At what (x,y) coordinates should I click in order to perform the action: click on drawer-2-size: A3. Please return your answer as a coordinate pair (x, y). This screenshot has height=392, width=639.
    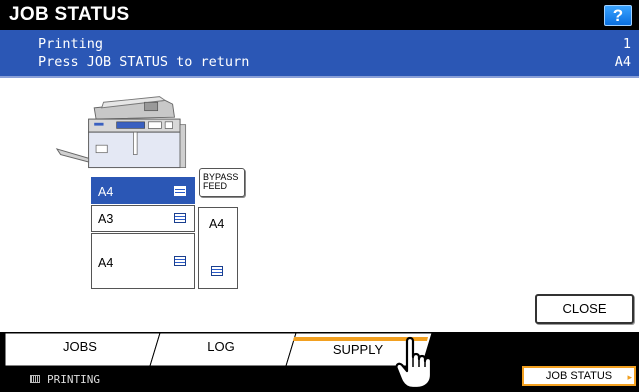
    Looking at the image, I should click on (106, 219).